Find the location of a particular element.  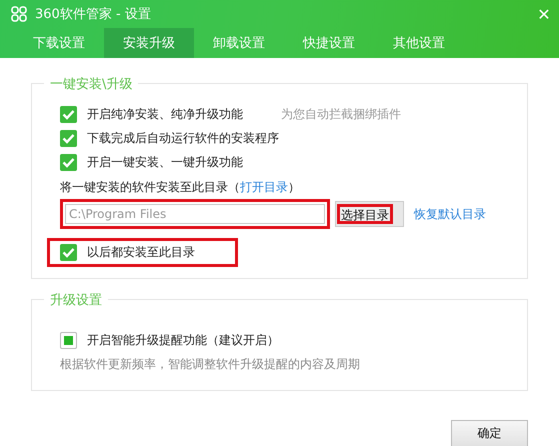

option-hint: 为您自动拦截捆绑插件 is located at coordinates (341, 114).